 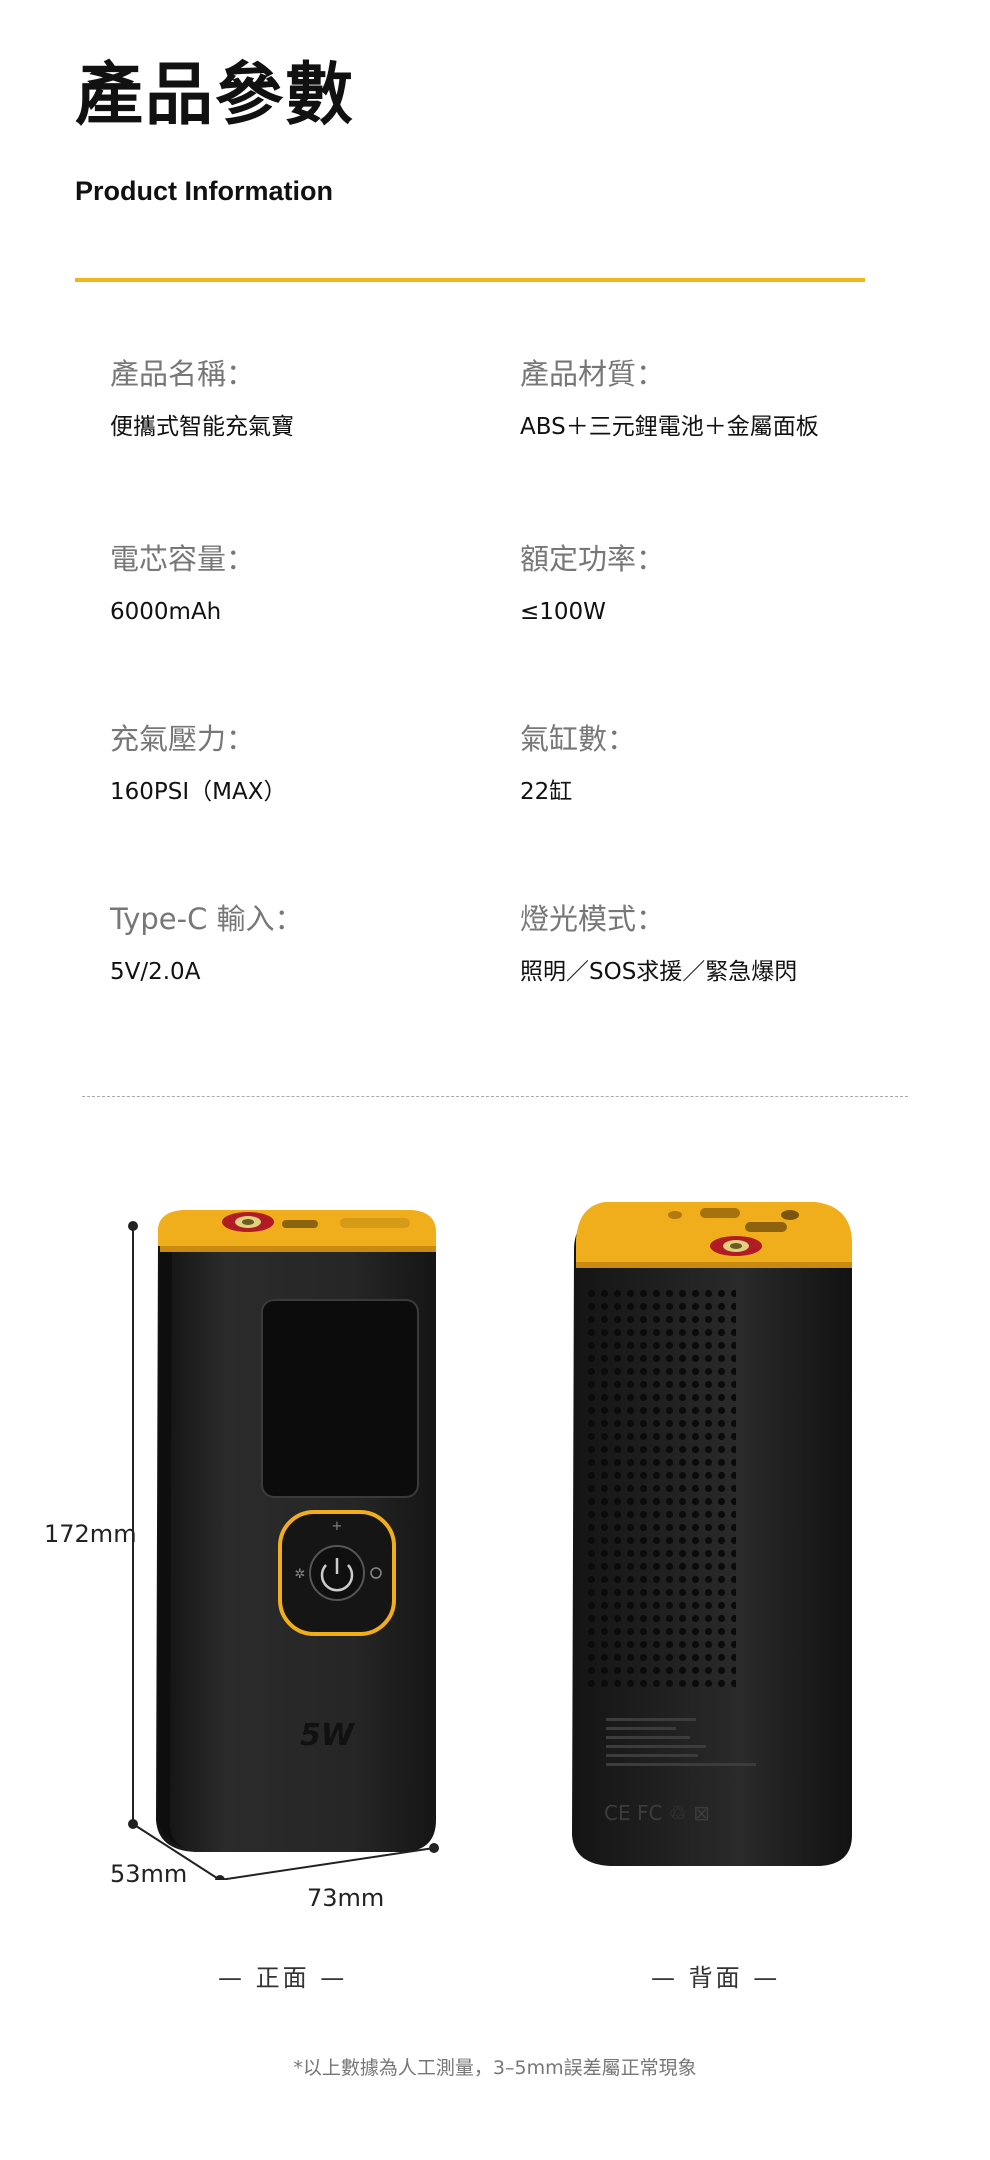 What do you see at coordinates (90, 1534) in the screenshot?
I see `dimension-height: 172mm` at bounding box center [90, 1534].